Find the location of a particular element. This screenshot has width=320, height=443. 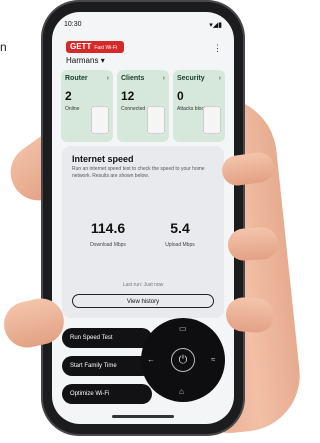

wheel-top-icon: ▭ is located at coordinates (183, 328).